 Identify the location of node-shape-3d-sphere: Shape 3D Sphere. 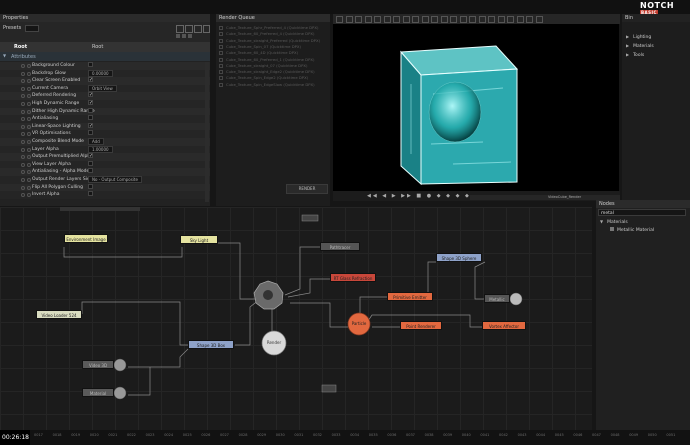
(459, 257).